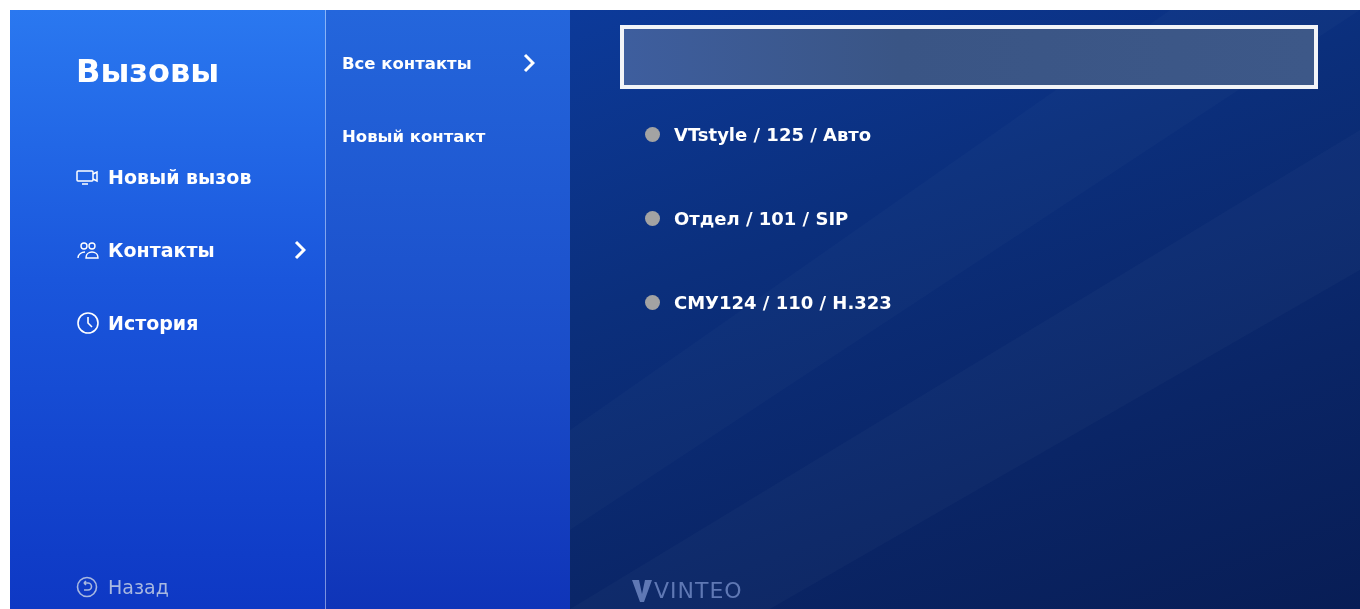 The height and width of the screenshot is (609, 1360). I want to click on contact-name: Отдел / 101 / SIP, so click(761, 218).